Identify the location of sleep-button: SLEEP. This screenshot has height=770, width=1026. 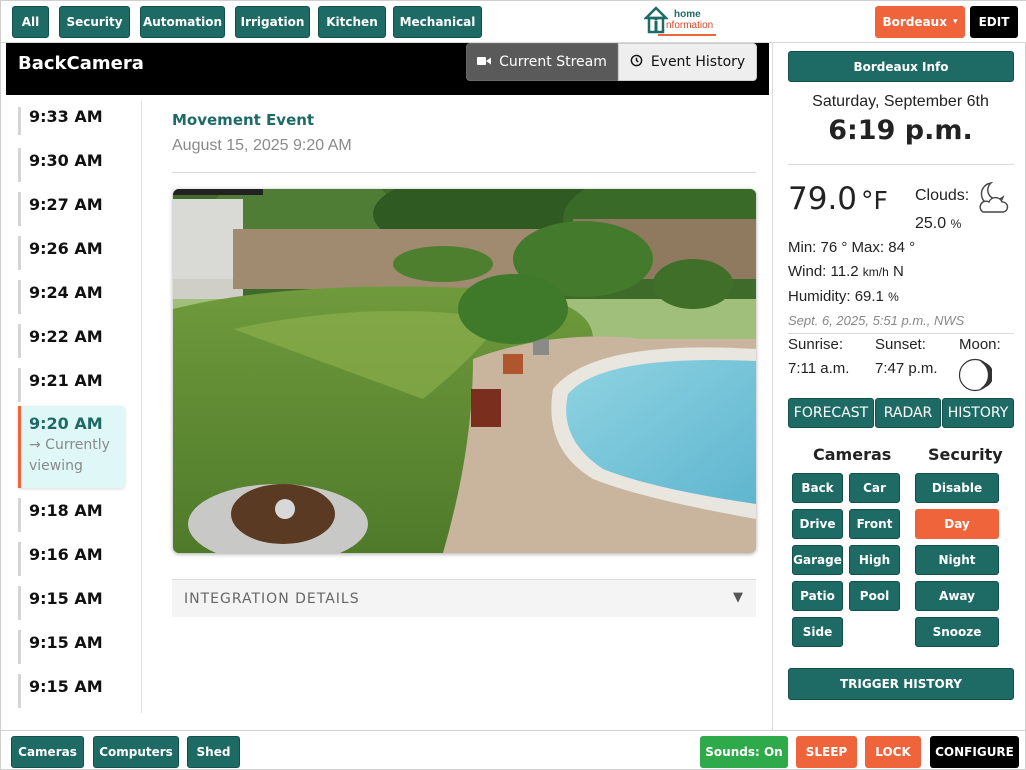
(826, 752).